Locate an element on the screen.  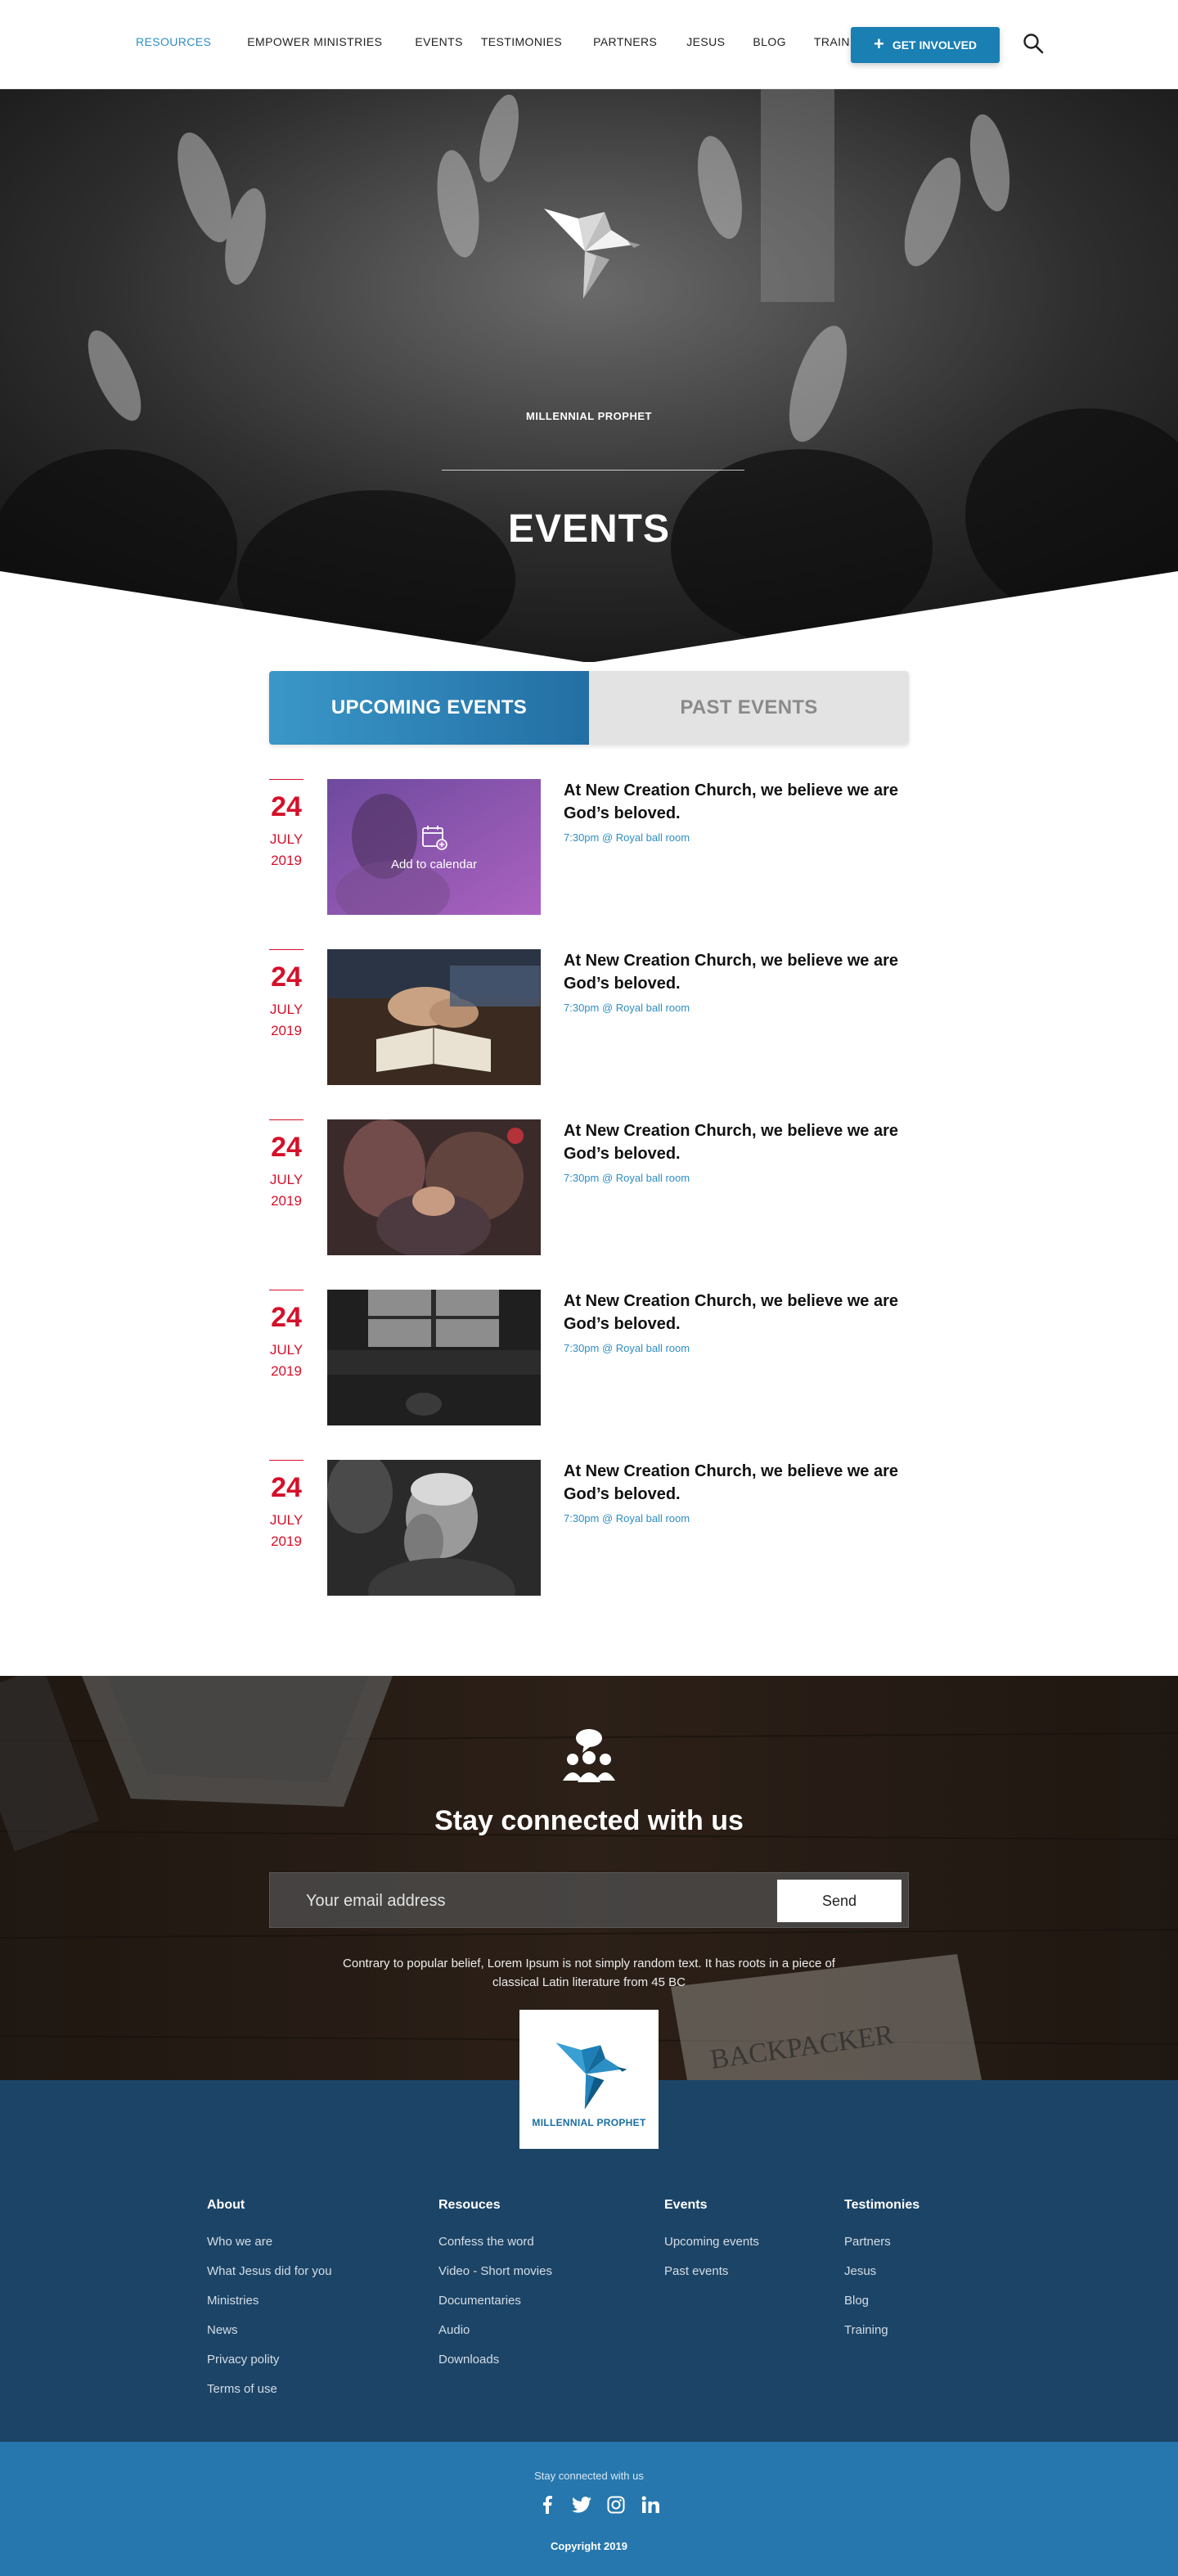
footer-link: News is located at coordinates (269, 2330).